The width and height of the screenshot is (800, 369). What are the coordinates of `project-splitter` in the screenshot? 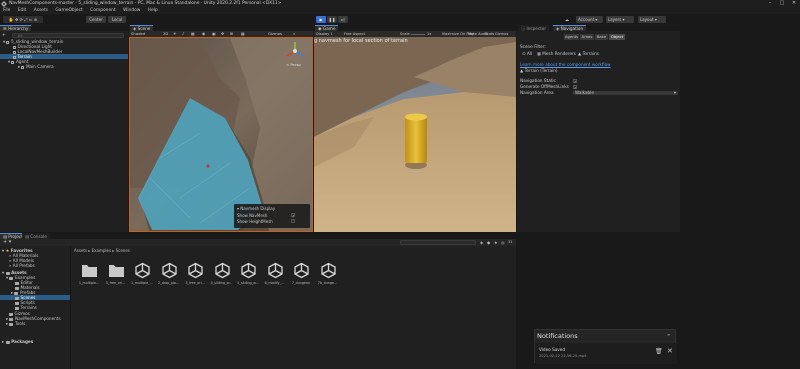 It's located at (70, 307).